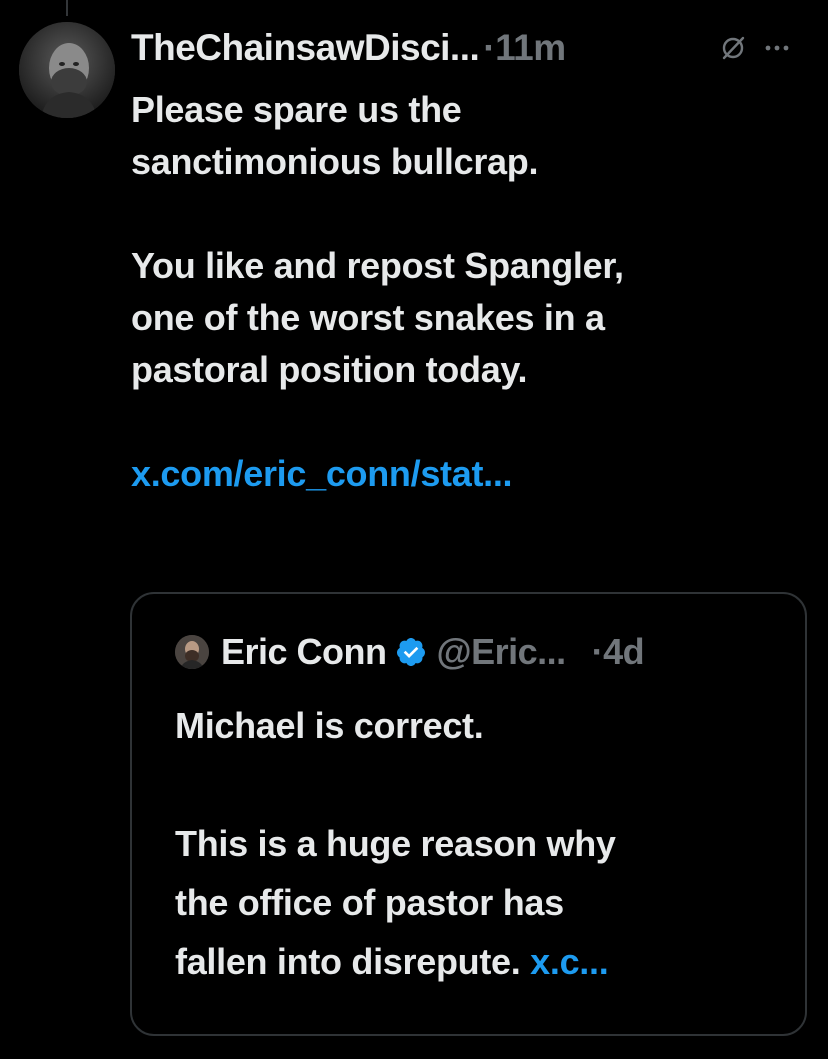 Image resolution: width=828 pixels, height=1059 pixels. I want to click on post-text-line: sanctimonious bullcrap., so click(335, 161).